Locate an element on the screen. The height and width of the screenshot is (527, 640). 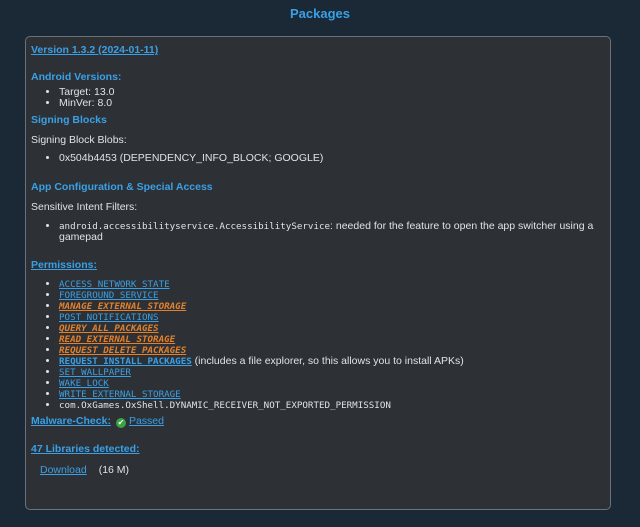
permission-request-delete-packages: REQUEST_DELETE_PACKAGES is located at coordinates (122, 350).